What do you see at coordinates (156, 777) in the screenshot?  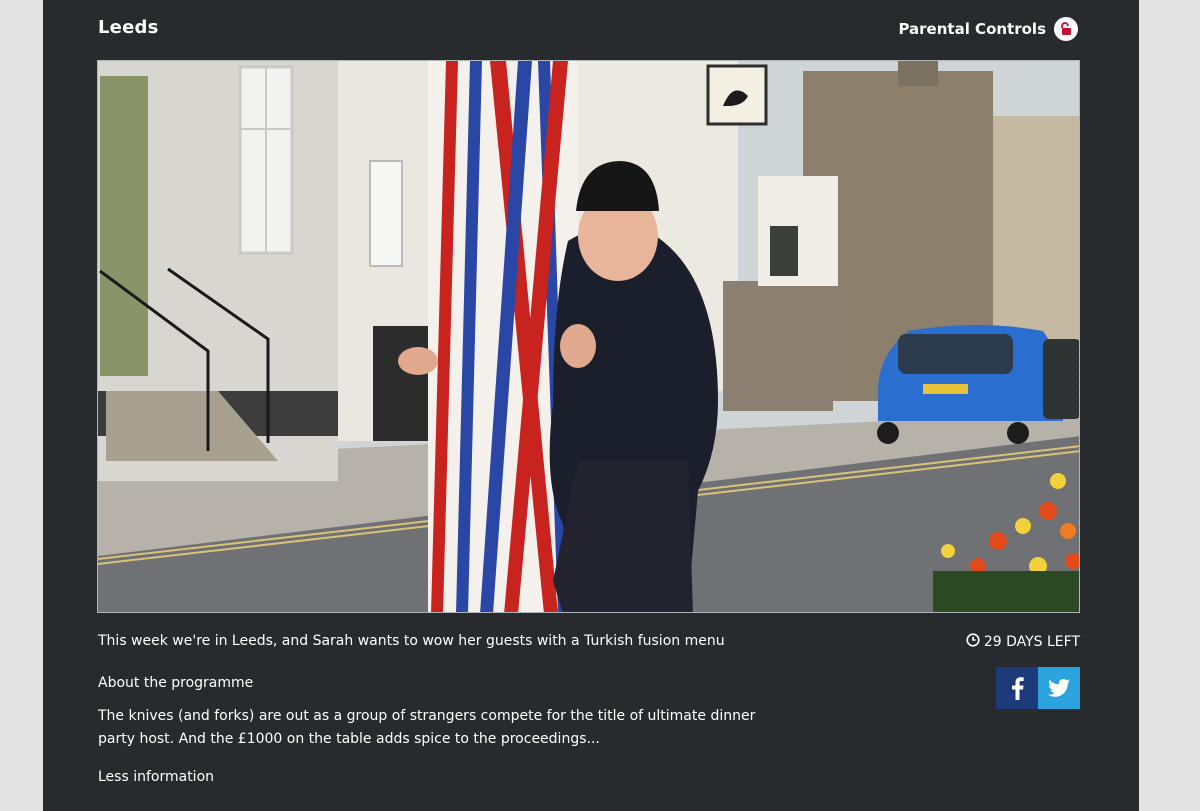 I see `less-information-link: Less information` at bounding box center [156, 777].